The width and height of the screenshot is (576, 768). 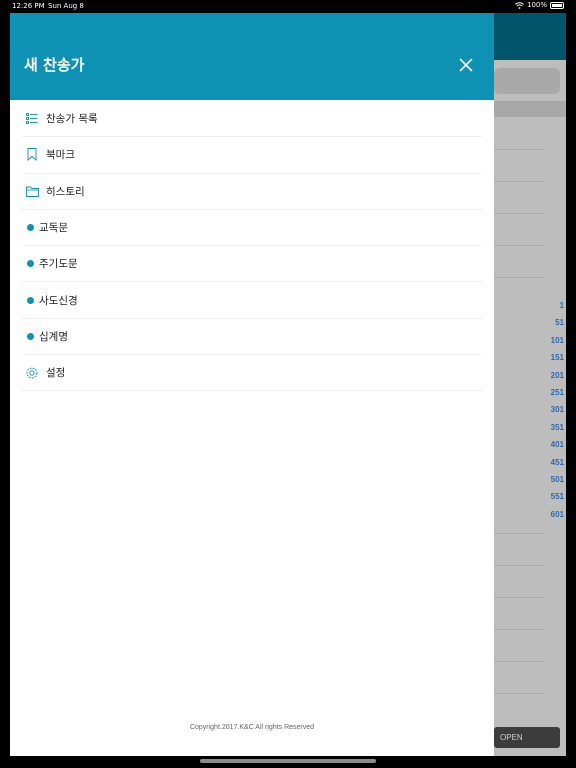 I want to click on menu-item-responsive-reading: 교독문, so click(x=252, y=228).